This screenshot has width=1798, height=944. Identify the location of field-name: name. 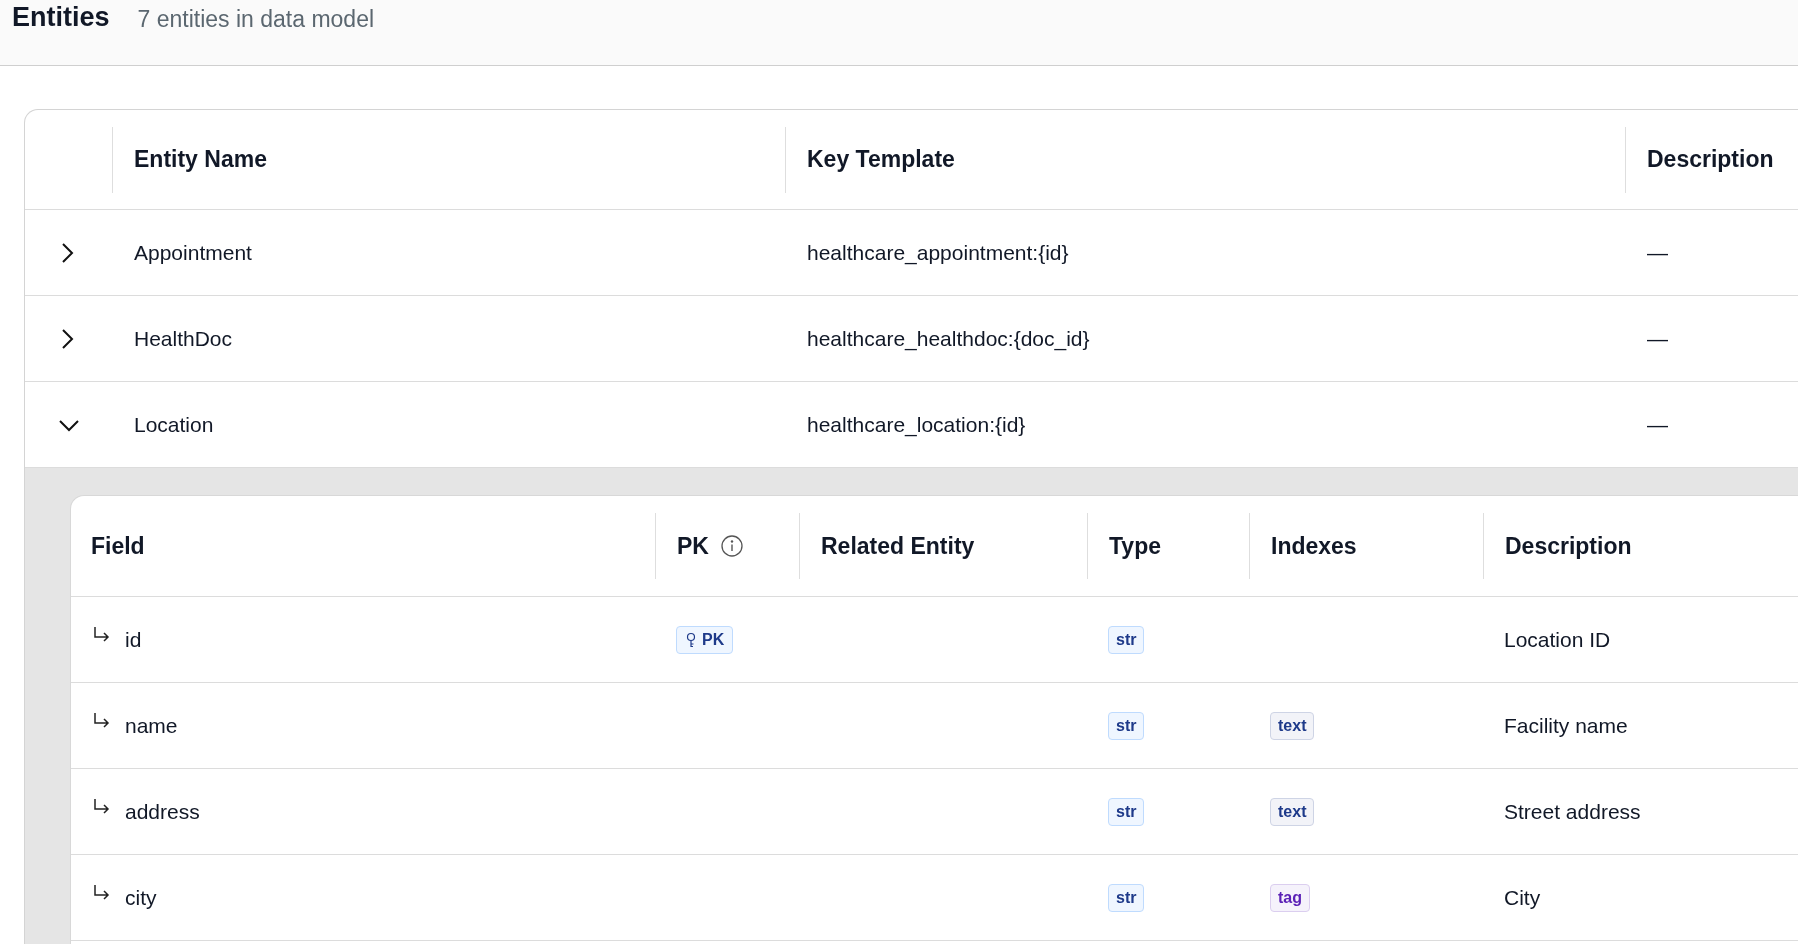
(151, 725).